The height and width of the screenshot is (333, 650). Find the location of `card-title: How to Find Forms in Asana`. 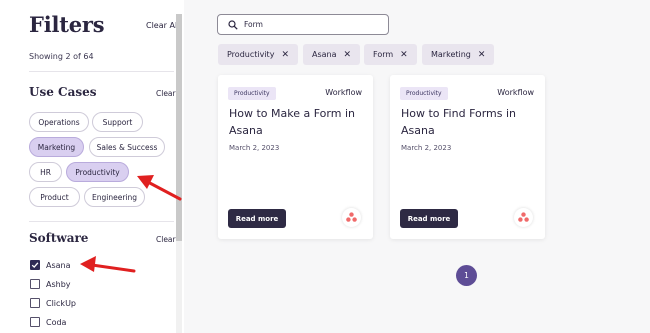

card-title: How to Find Forms in Asana is located at coordinates (470, 122).